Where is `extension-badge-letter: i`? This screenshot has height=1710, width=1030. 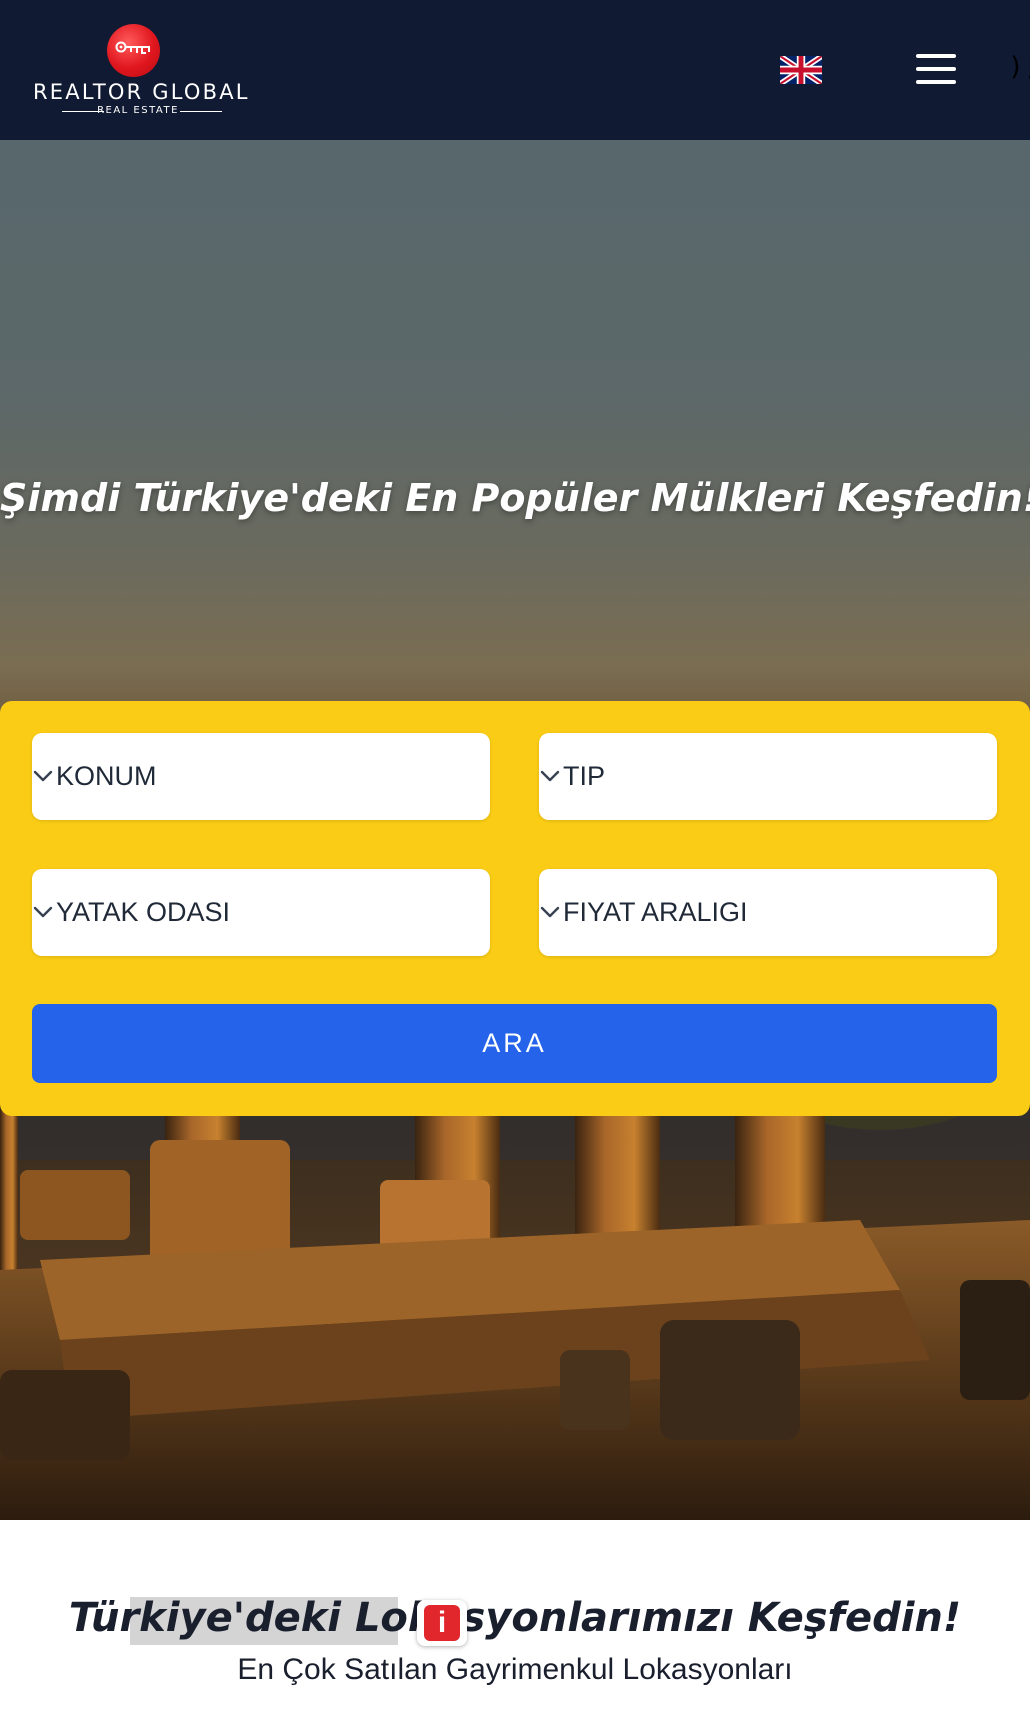
extension-badge-letter: i is located at coordinates (442, 1623).